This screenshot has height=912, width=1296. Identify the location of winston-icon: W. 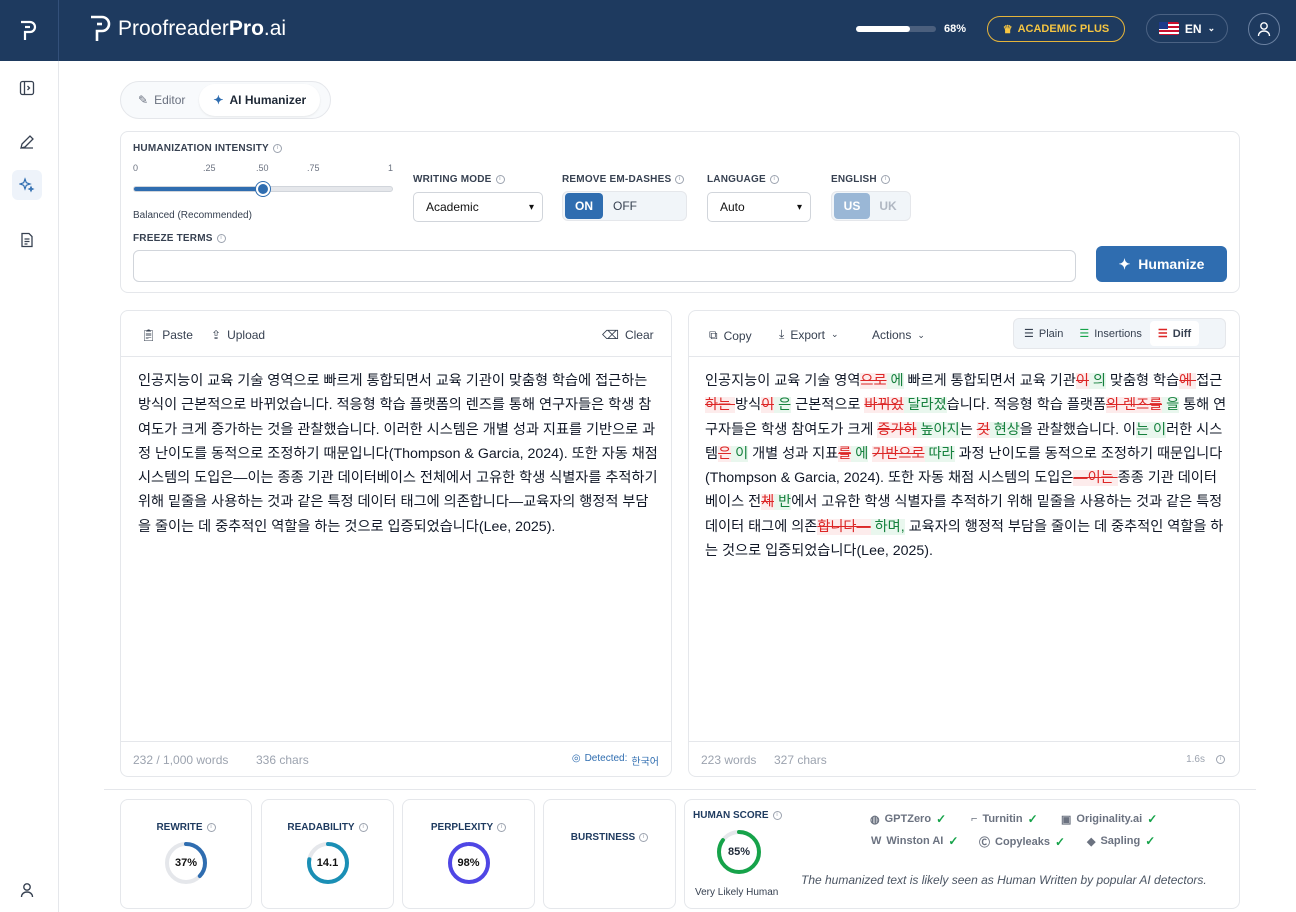
(876, 841).